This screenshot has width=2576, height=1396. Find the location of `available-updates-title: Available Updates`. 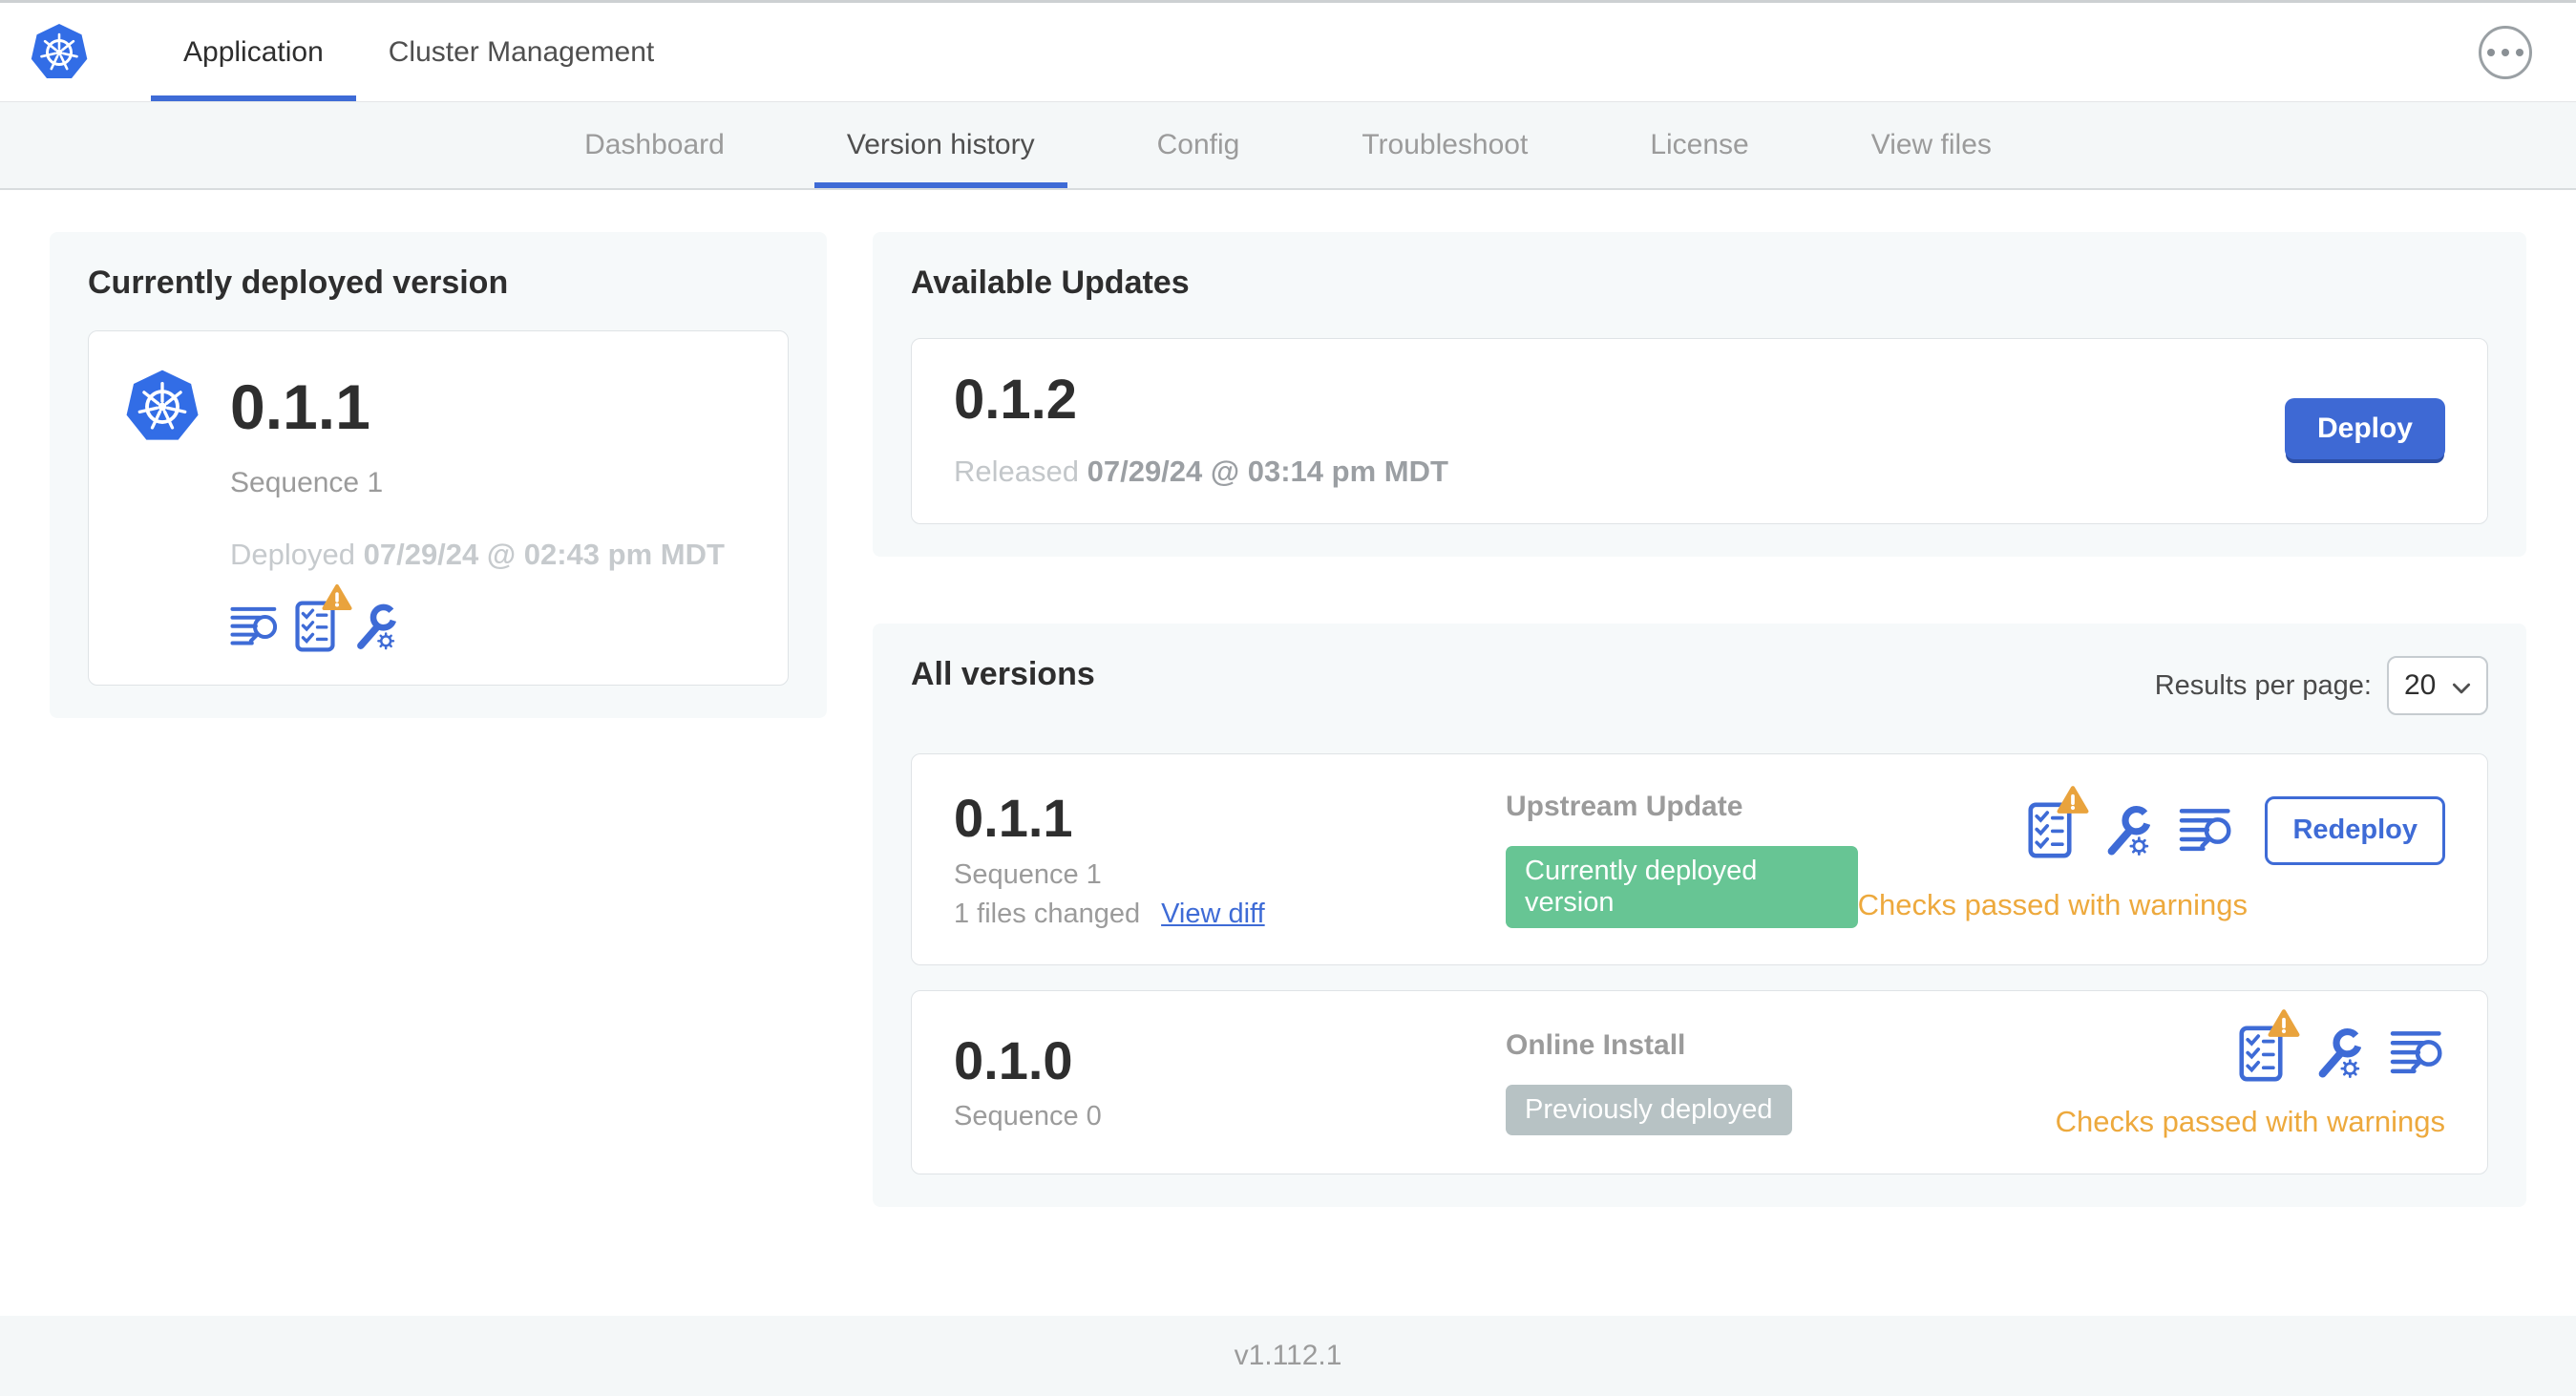

available-updates-title: Available Updates is located at coordinates (1050, 282).